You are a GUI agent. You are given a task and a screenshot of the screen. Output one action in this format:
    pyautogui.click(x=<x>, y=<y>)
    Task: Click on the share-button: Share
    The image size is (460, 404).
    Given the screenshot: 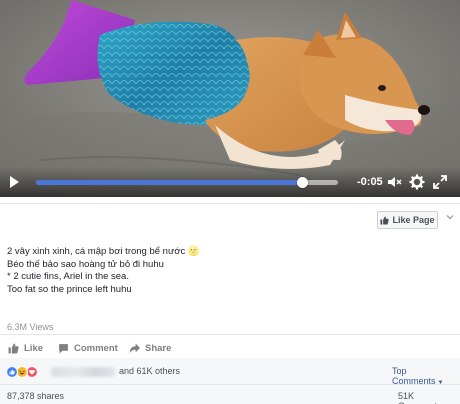 What is the action you would take?
    pyautogui.click(x=150, y=348)
    